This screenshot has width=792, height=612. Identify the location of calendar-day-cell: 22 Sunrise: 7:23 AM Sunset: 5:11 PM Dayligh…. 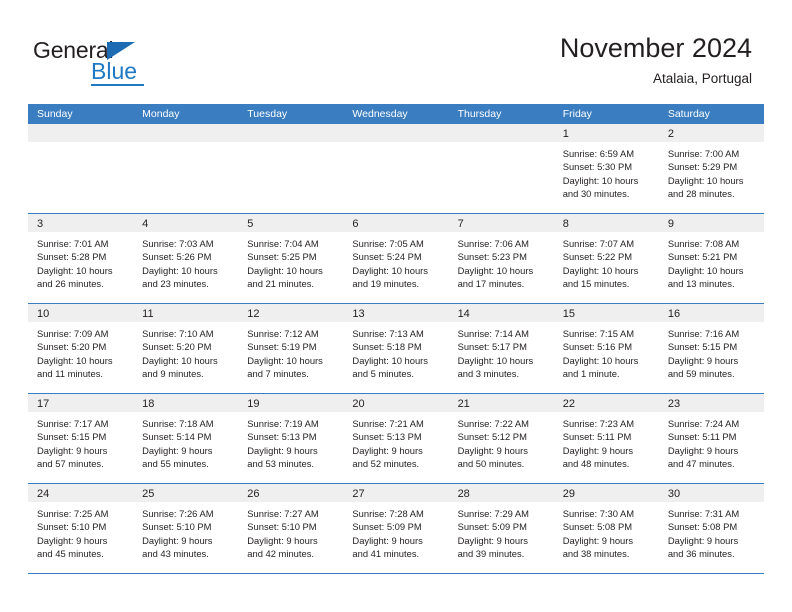
(606, 438).